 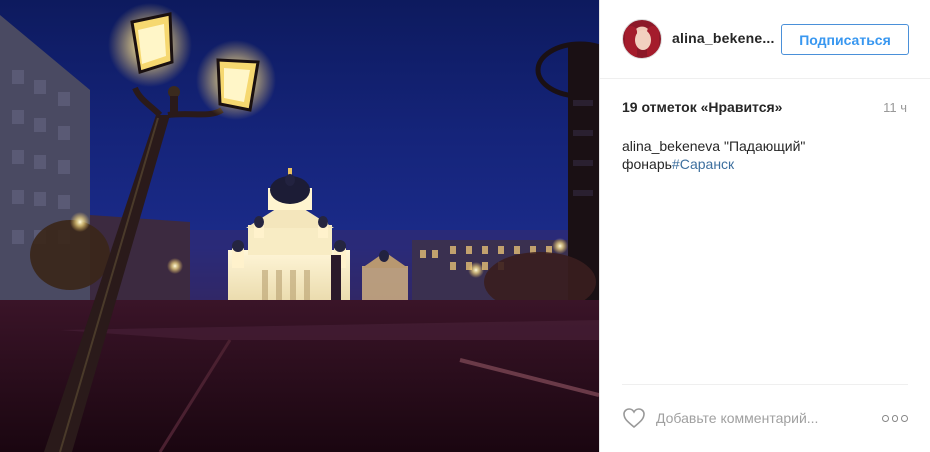 I want to click on caption-author: alina_bekeneva, so click(x=671, y=146).